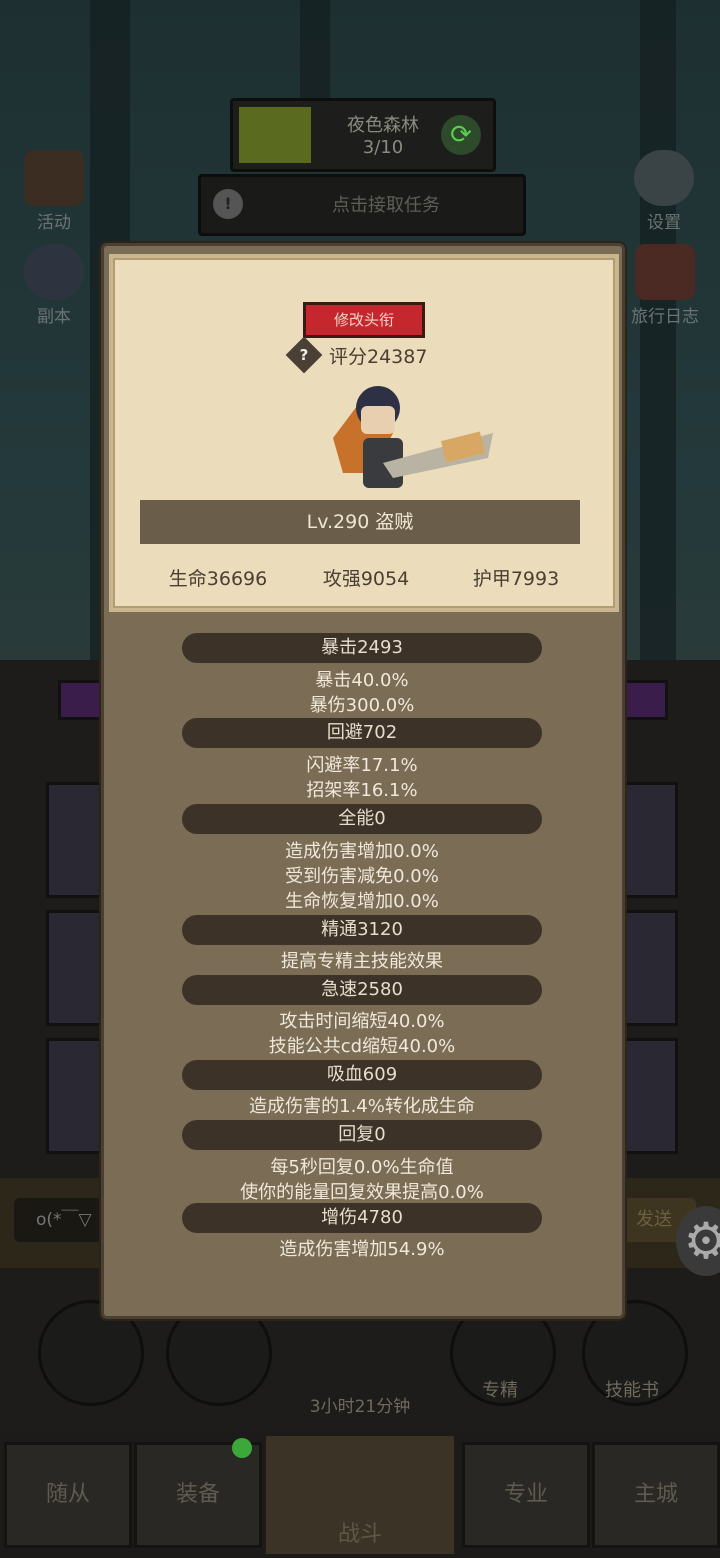 The width and height of the screenshot is (720, 1558). Describe the element at coordinates (362, 648) in the screenshot. I see `crit-header: 暴击2493` at that location.